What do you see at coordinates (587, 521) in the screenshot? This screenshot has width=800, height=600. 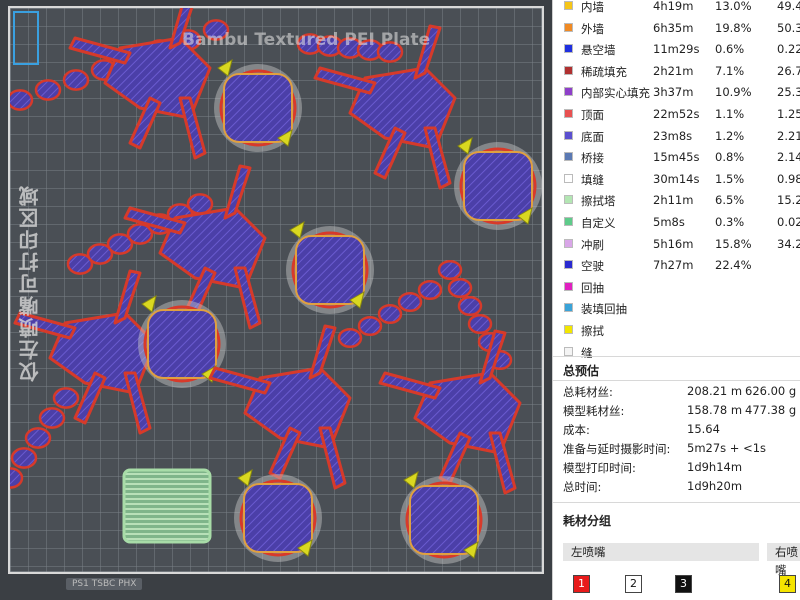 I see `filament-groups-title: 耗材分组` at bounding box center [587, 521].